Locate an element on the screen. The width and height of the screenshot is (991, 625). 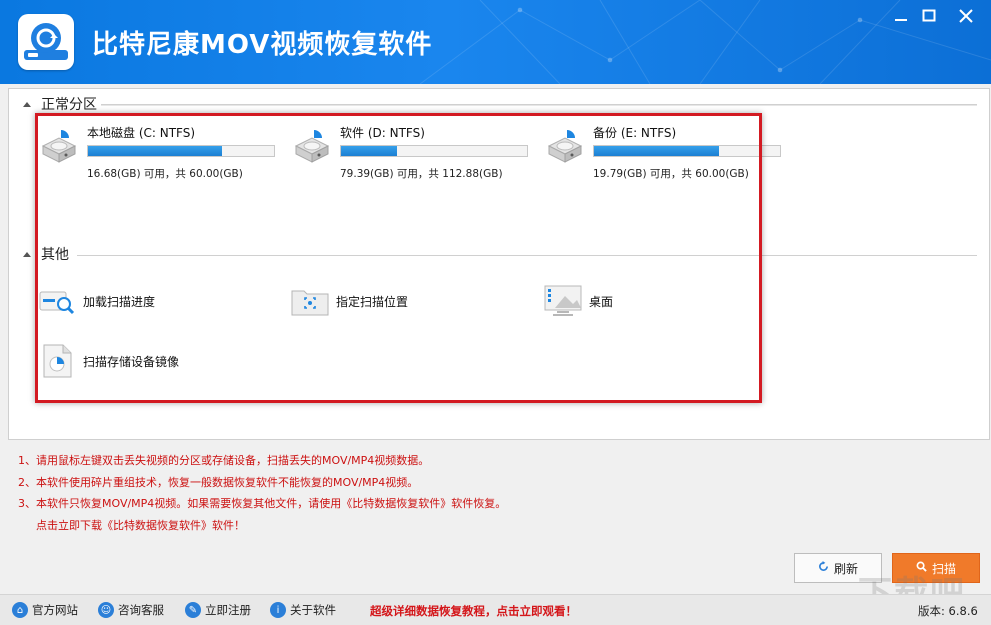
refresh-button: 刷新 is located at coordinates (838, 568).